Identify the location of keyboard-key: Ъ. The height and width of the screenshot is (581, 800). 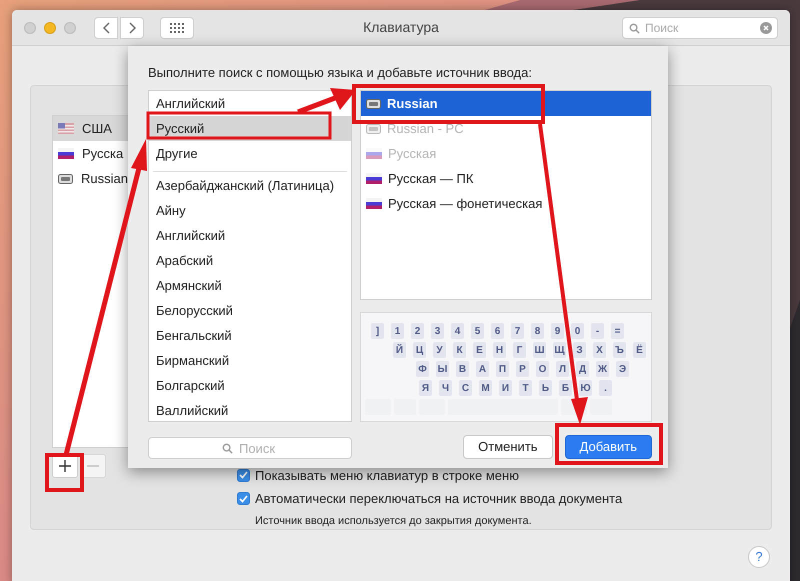
(619, 350).